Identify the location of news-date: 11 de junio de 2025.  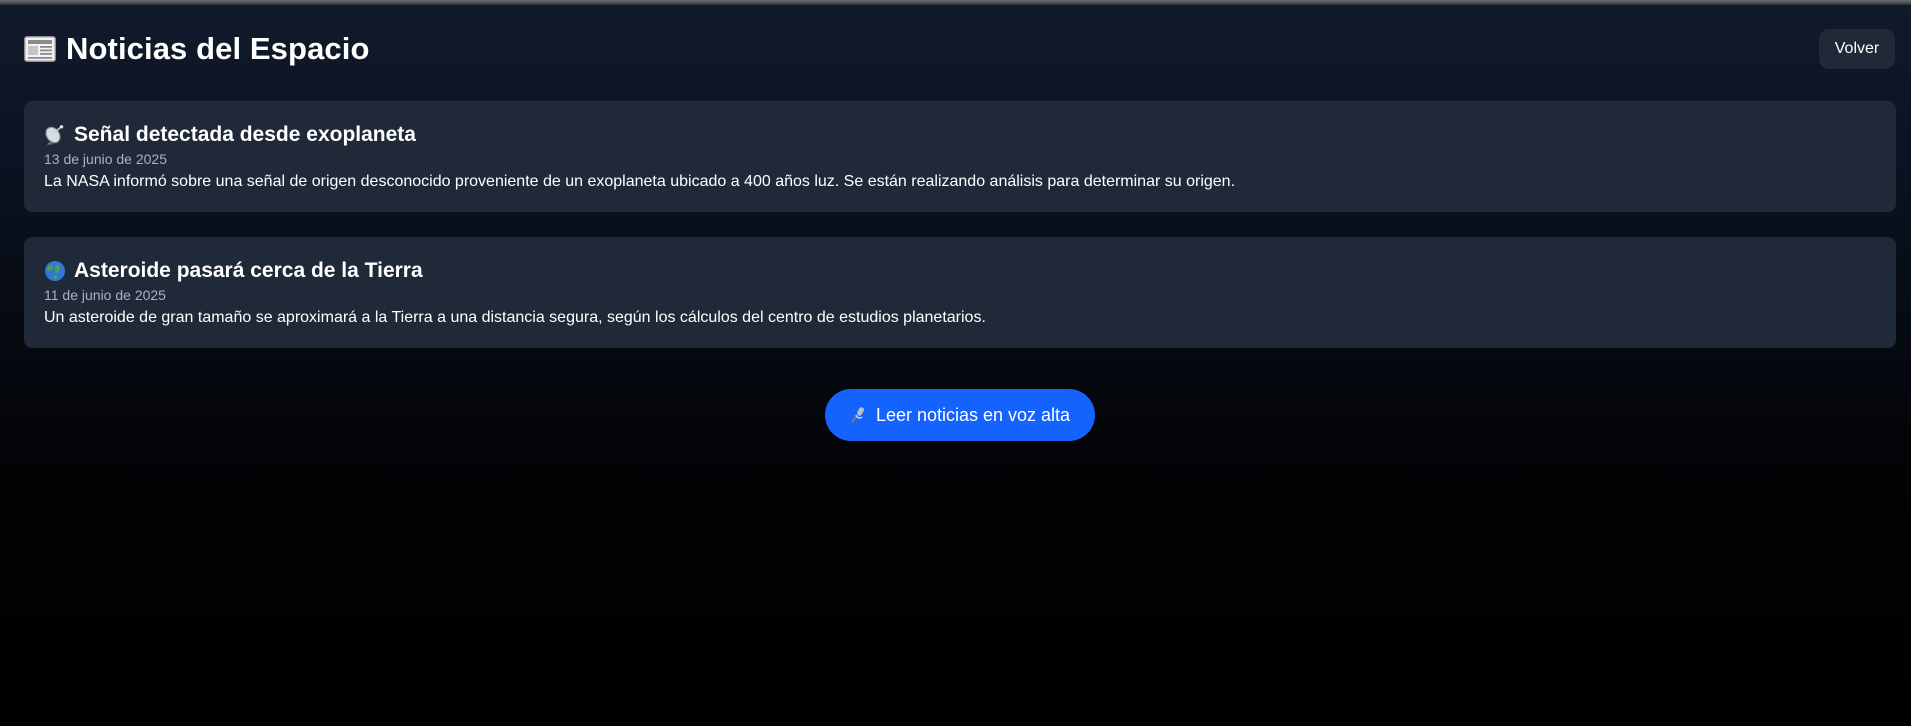
(105, 295).